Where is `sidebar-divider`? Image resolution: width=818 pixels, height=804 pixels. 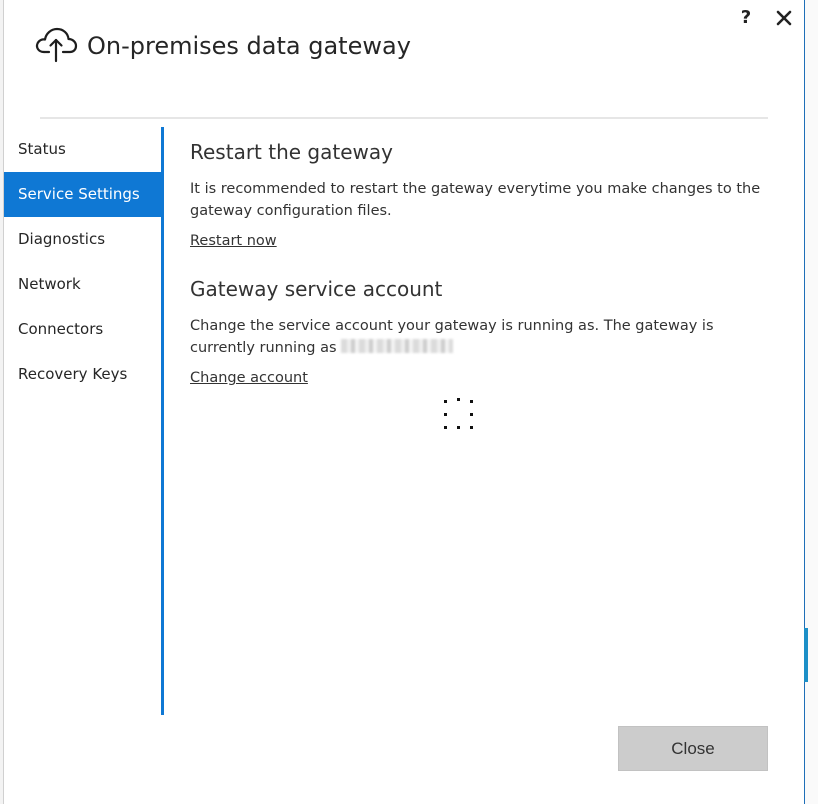
sidebar-divider is located at coordinates (162, 421).